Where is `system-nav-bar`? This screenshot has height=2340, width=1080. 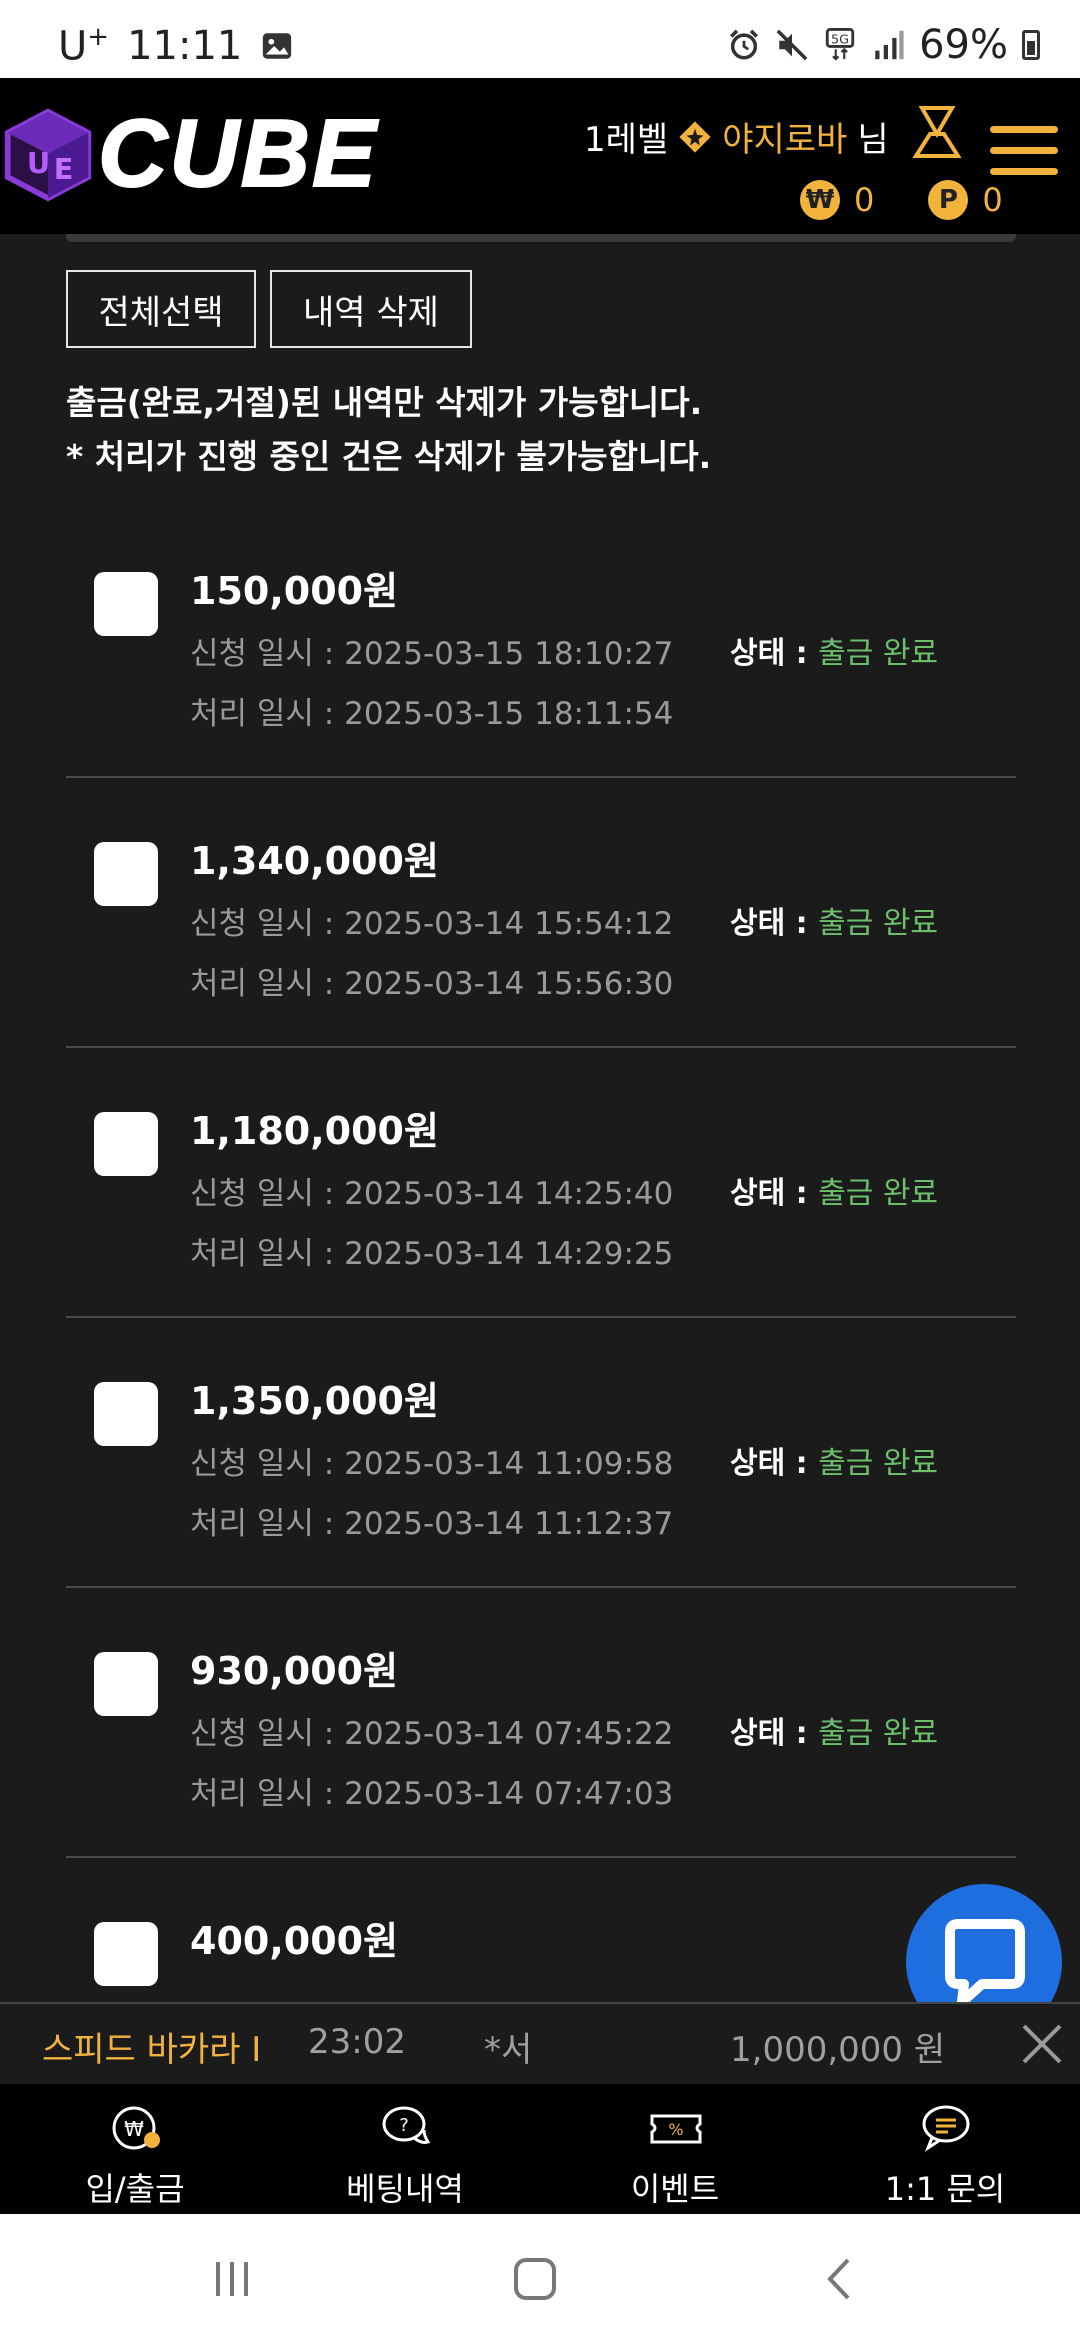
system-nav-bar is located at coordinates (540, 2277).